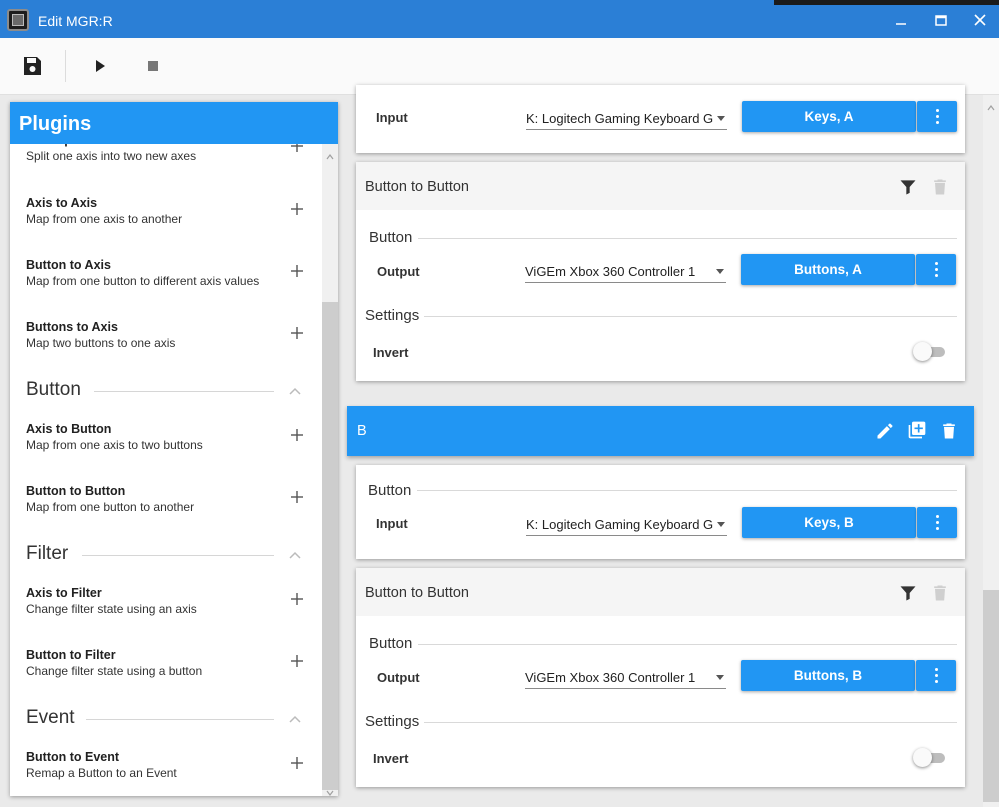 This screenshot has height=807, width=999. I want to click on invert-label: Invert, so click(391, 352).